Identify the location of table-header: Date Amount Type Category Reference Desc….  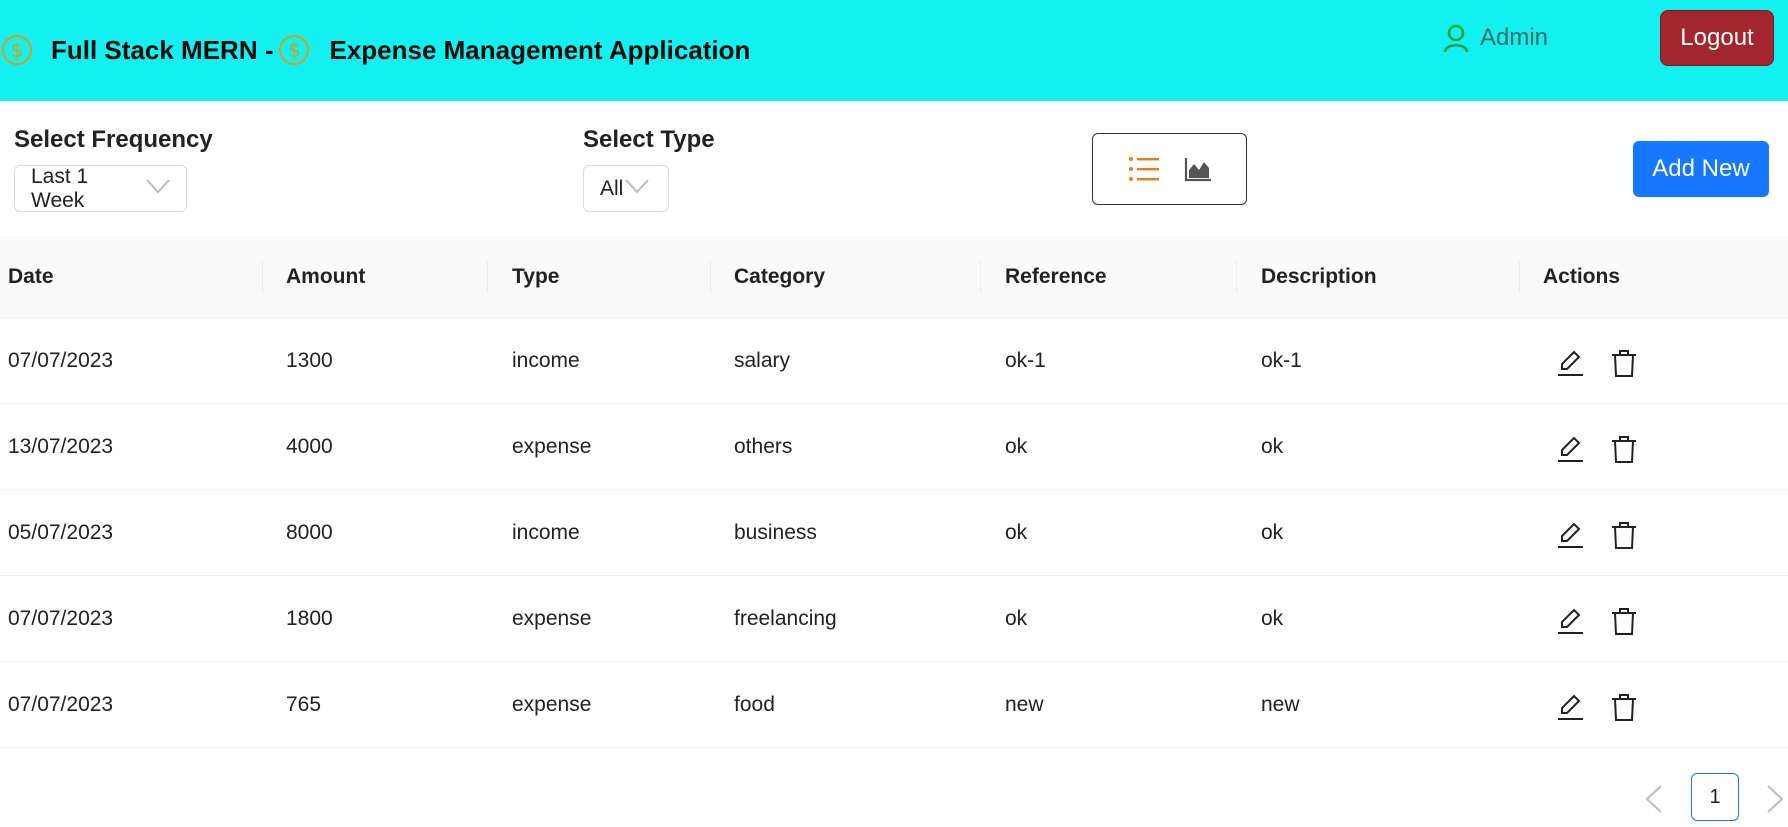
(894, 277).